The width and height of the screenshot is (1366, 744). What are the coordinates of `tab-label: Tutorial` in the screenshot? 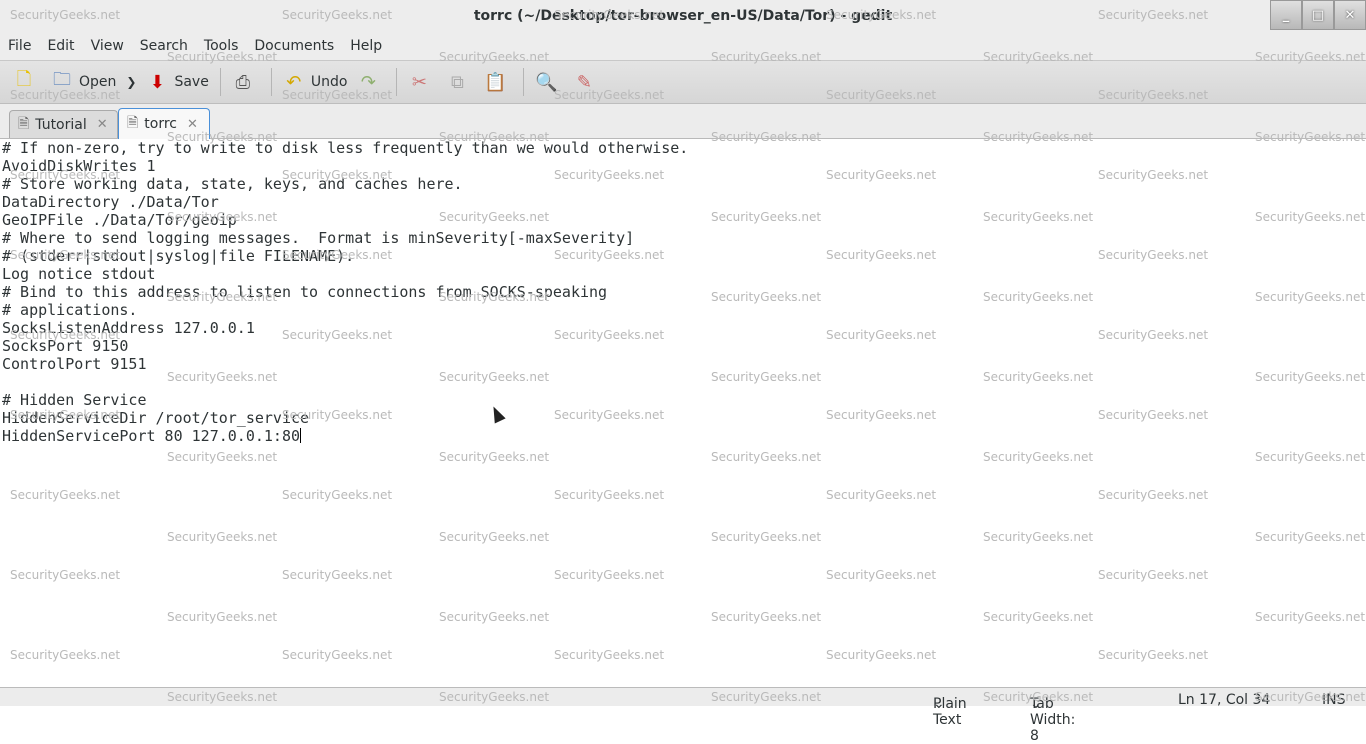 It's located at (61, 124).